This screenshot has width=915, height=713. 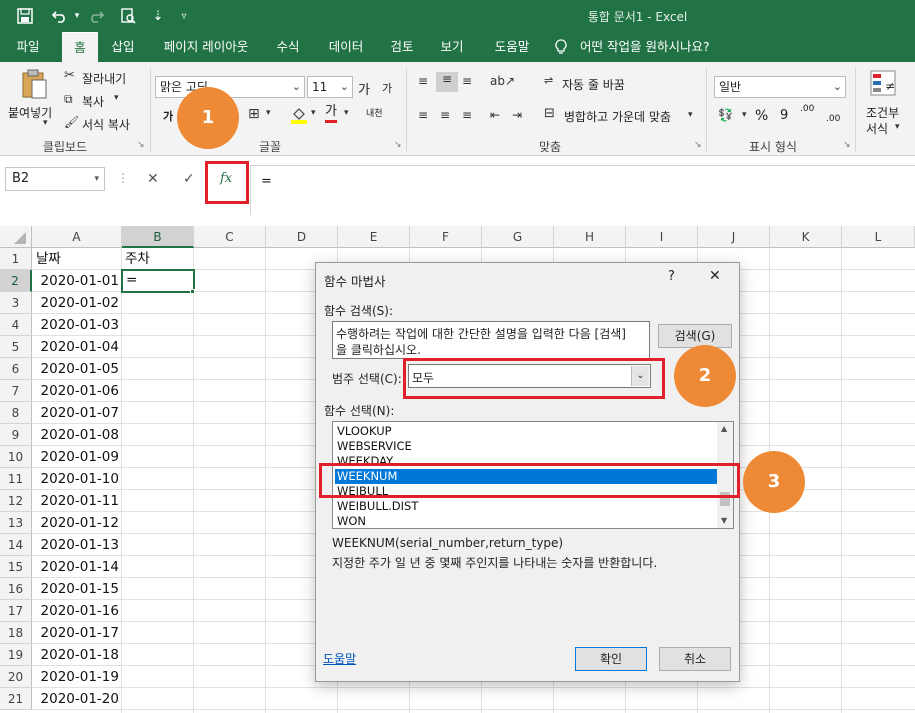 What do you see at coordinates (883, 85) in the screenshot?
I see `conditional-formatting-icon: ≠` at bounding box center [883, 85].